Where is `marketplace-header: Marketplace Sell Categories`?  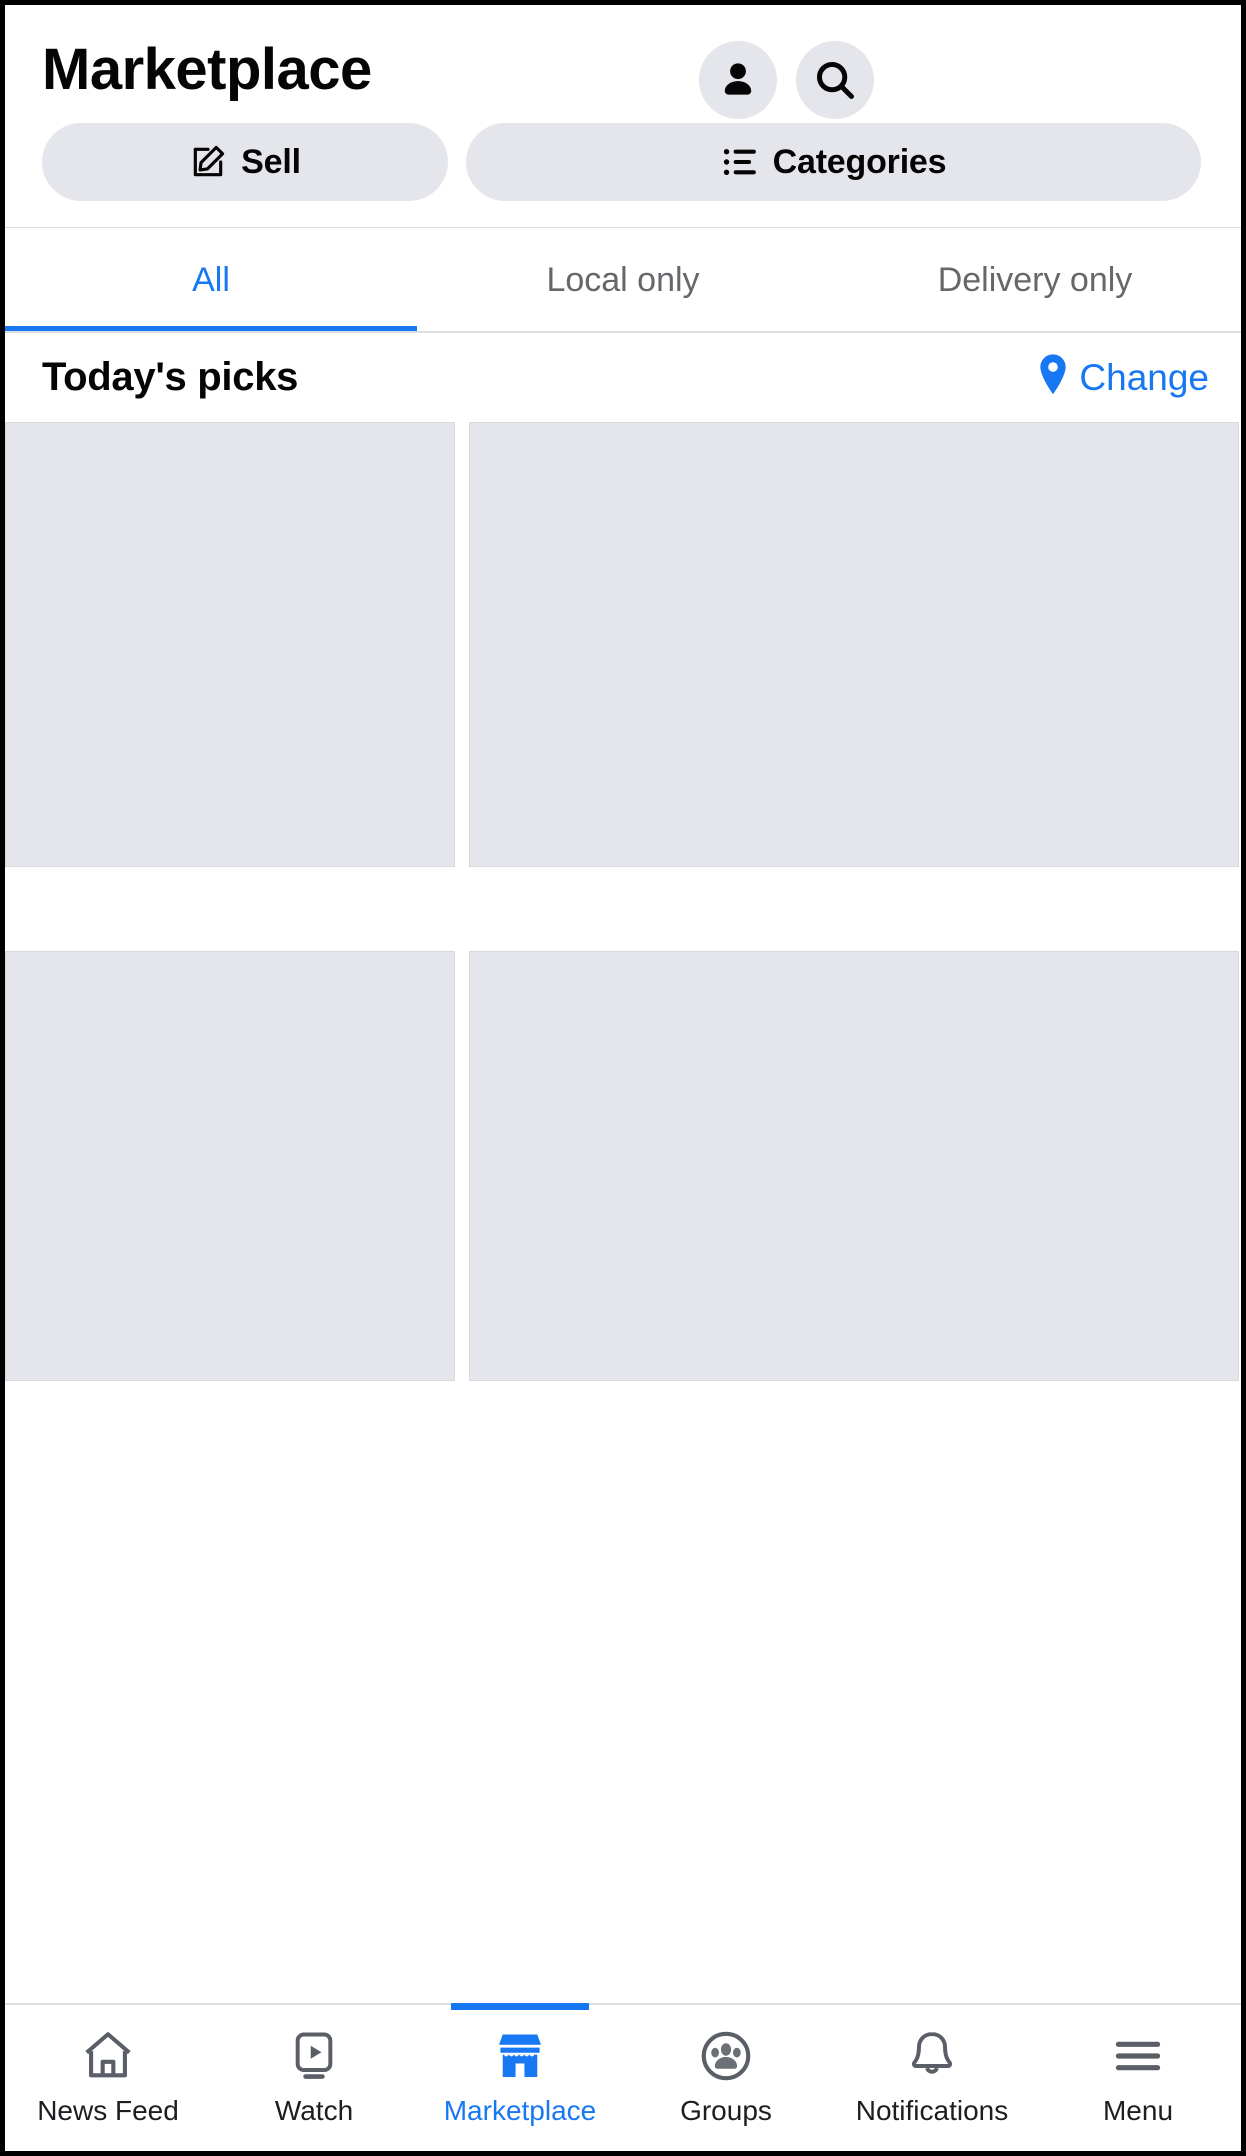 marketplace-header: Marketplace Sell Categories is located at coordinates (623, 116).